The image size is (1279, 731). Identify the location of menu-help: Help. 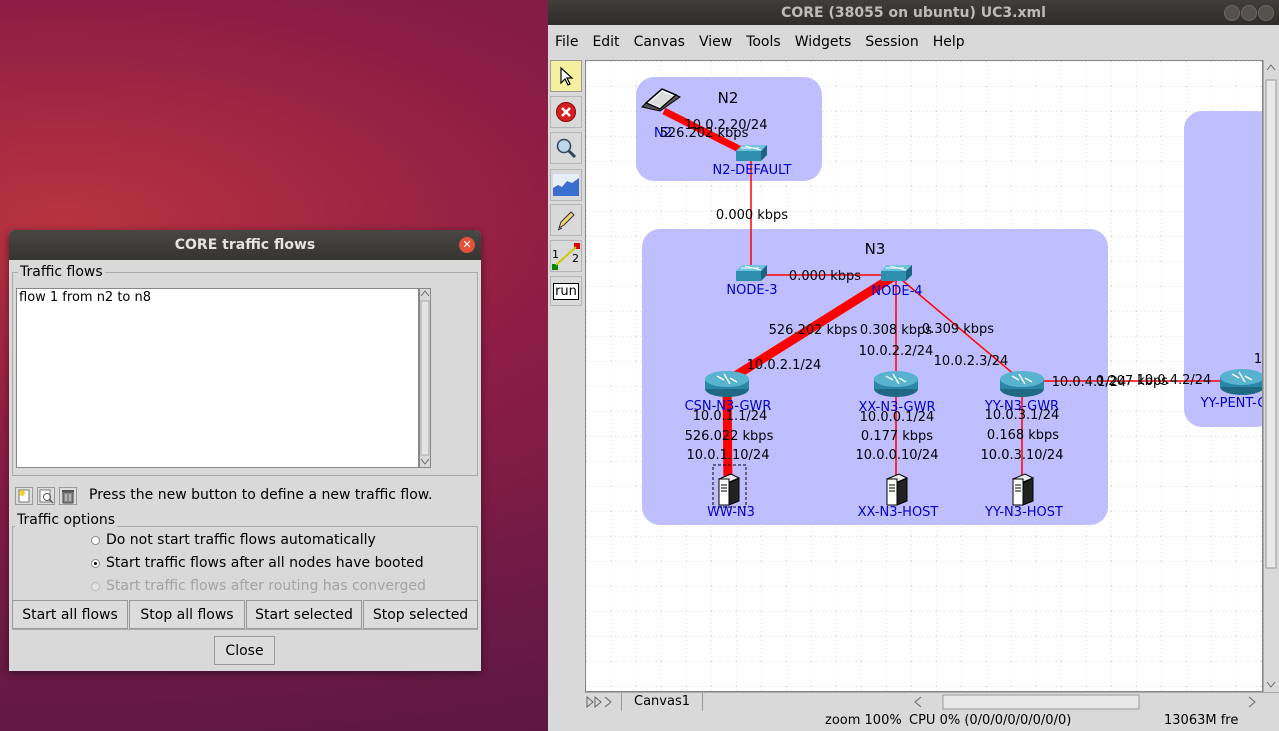
(949, 42).